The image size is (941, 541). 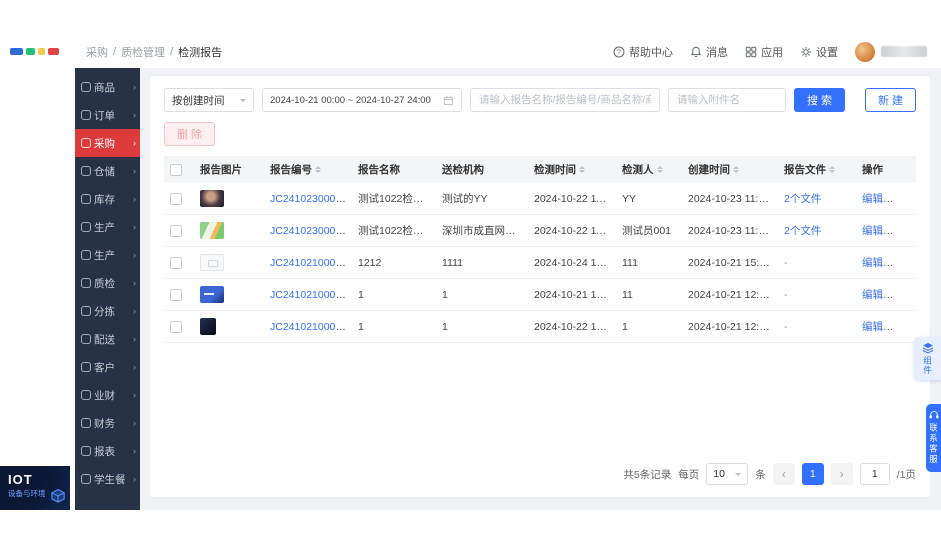 What do you see at coordinates (649, 199) in the screenshot?
I see `tester-cell: YY` at bounding box center [649, 199].